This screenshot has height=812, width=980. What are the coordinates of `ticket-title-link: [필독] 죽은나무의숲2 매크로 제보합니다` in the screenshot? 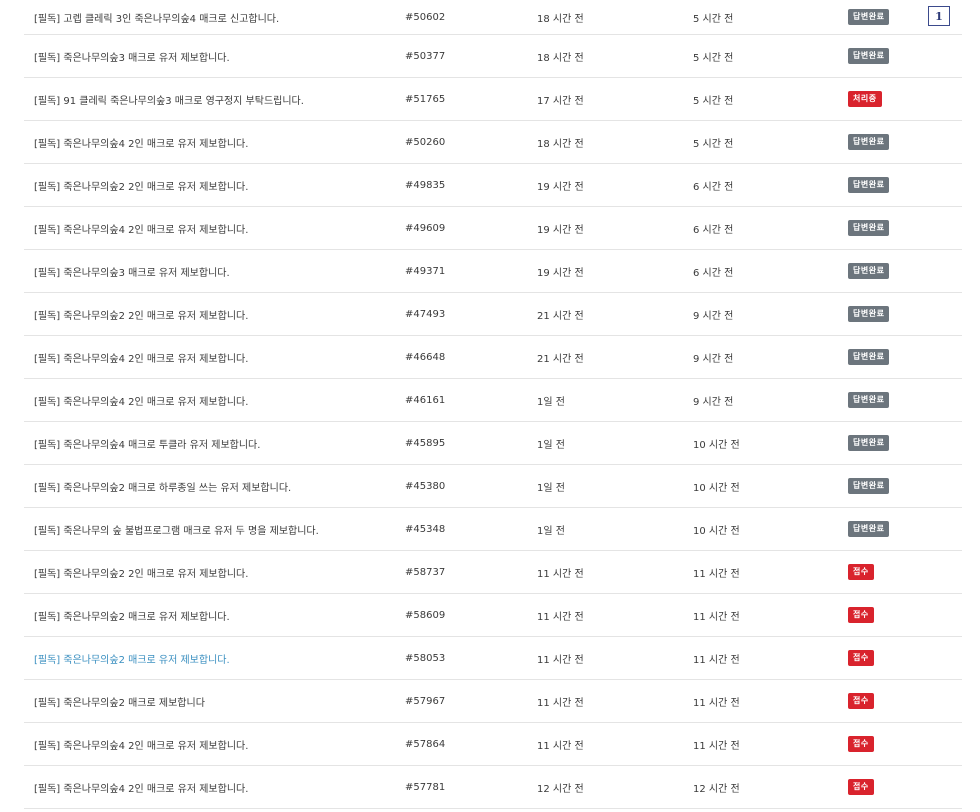 It's located at (119, 701).